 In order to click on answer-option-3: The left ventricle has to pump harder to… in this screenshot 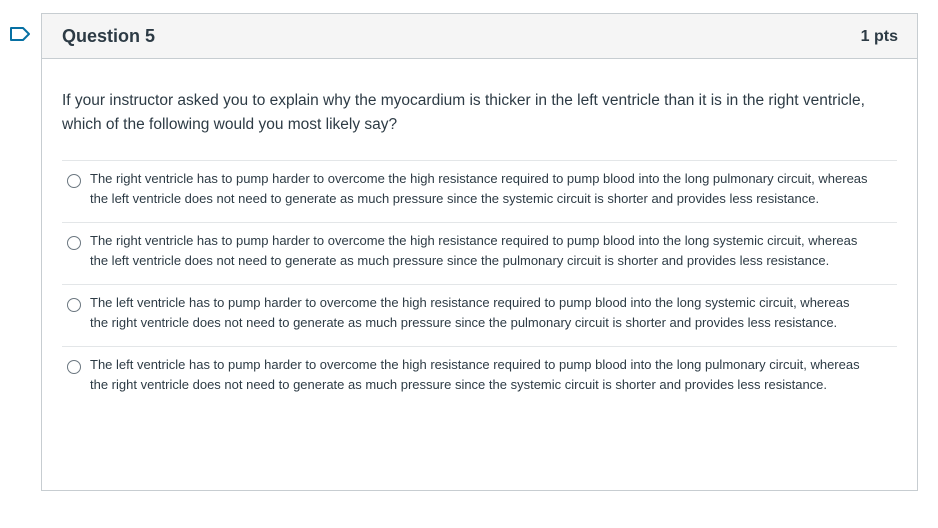, I will do `click(479, 316)`.